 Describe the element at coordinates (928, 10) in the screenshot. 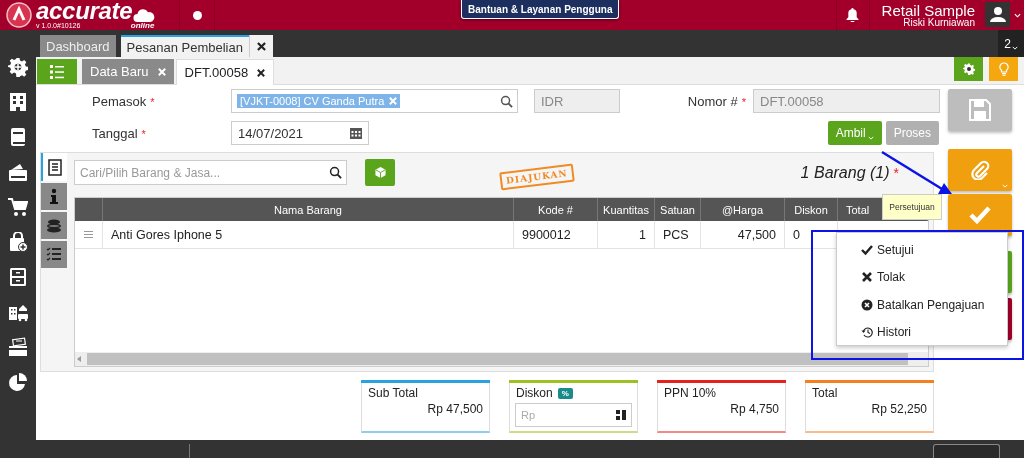

I see `company-name: Retail Sample` at that location.